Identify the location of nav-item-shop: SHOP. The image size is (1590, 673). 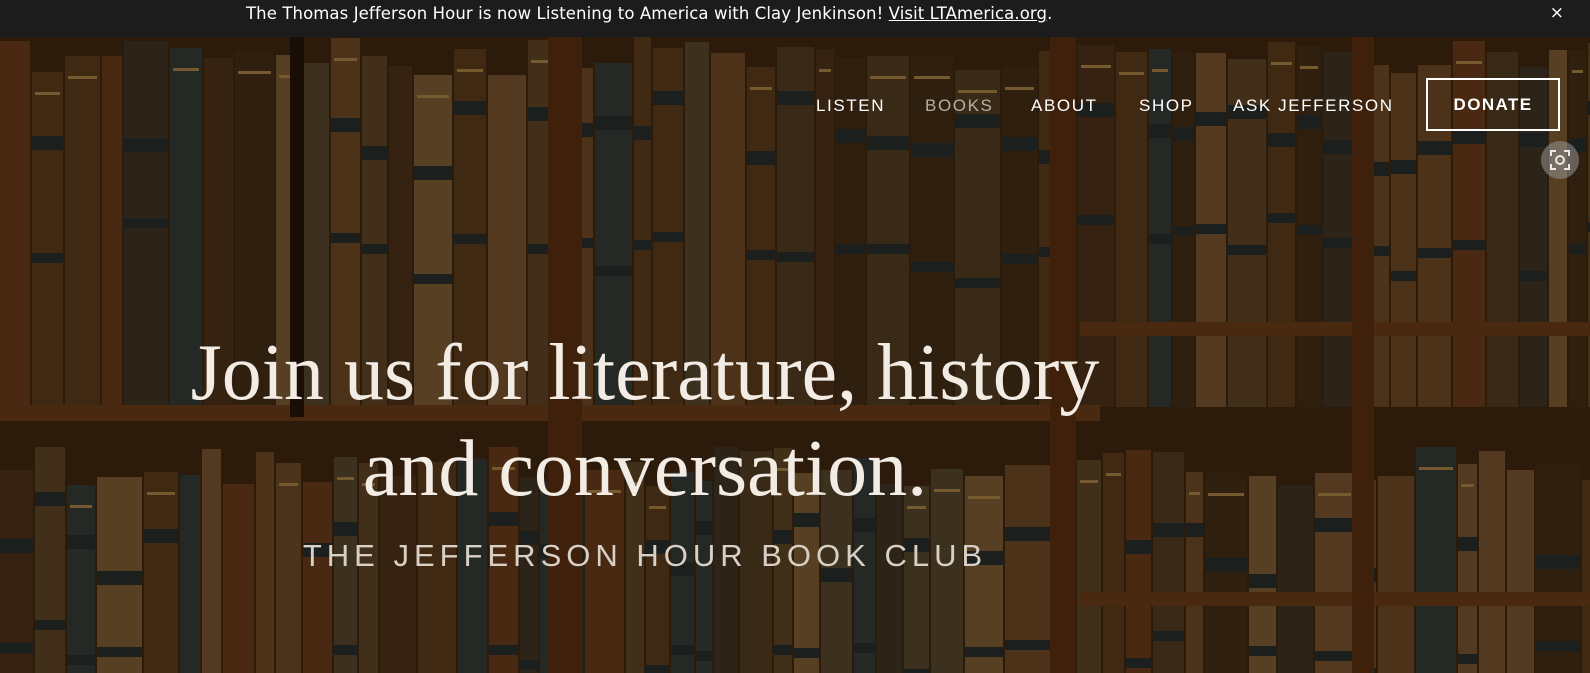
(1166, 106).